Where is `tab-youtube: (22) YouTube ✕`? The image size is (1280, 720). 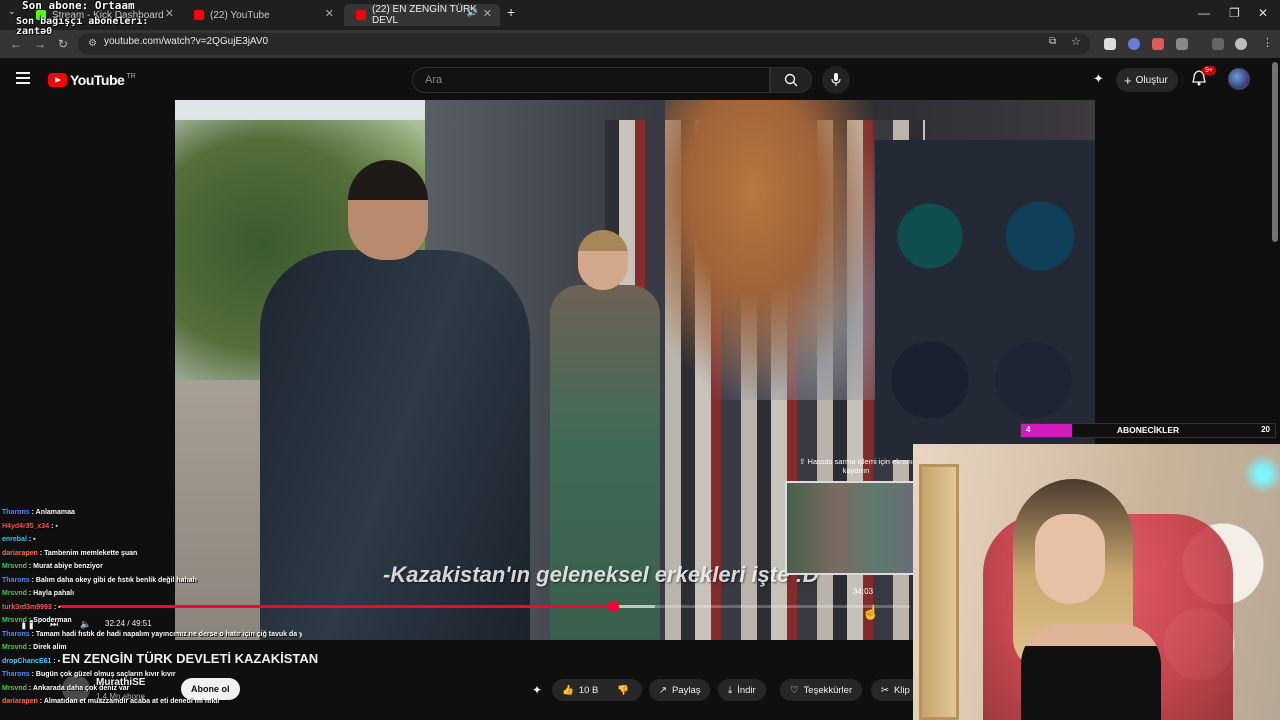 tab-youtube: (22) YouTube ✕ is located at coordinates (262, 15).